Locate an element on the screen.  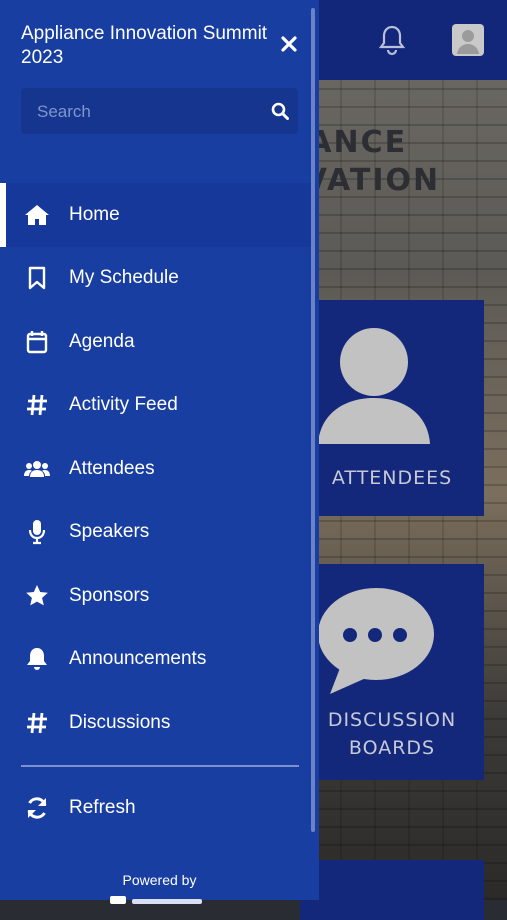
event-title: Appliance Innovation Summit 2023 is located at coordinates (144, 45).